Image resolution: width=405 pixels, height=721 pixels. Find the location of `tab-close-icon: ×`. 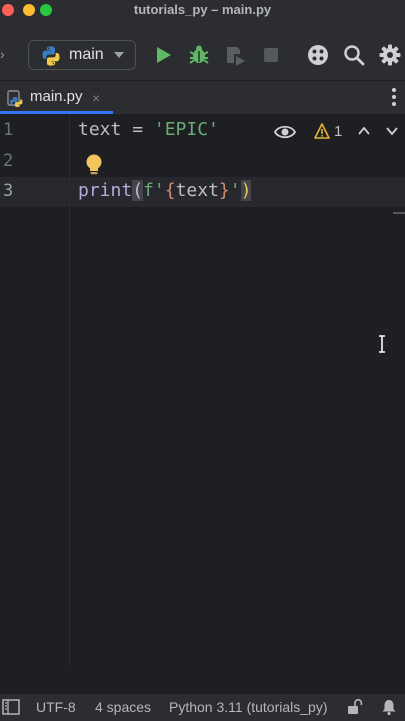

tab-close-icon: × is located at coordinates (96, 98).